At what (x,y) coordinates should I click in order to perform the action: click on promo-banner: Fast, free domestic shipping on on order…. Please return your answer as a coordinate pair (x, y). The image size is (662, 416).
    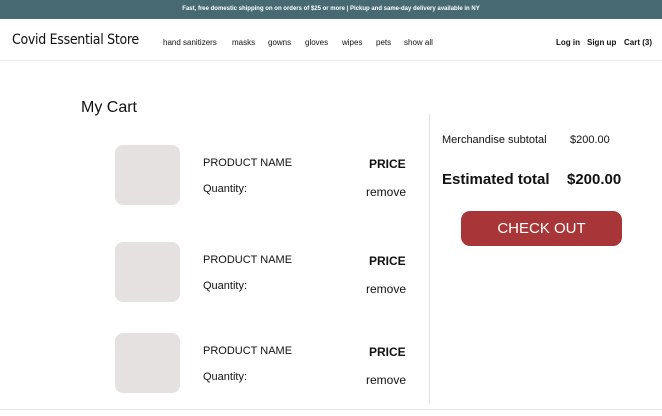
    Looking at the image, I should click on (331, 9).